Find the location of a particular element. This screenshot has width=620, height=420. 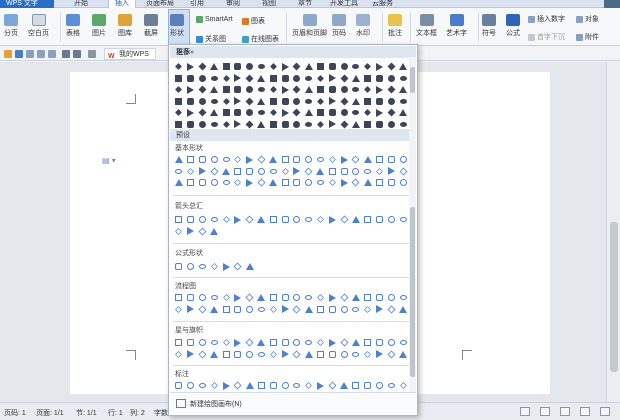

gallery-button: 图库 is located at coordinates (125, 26).